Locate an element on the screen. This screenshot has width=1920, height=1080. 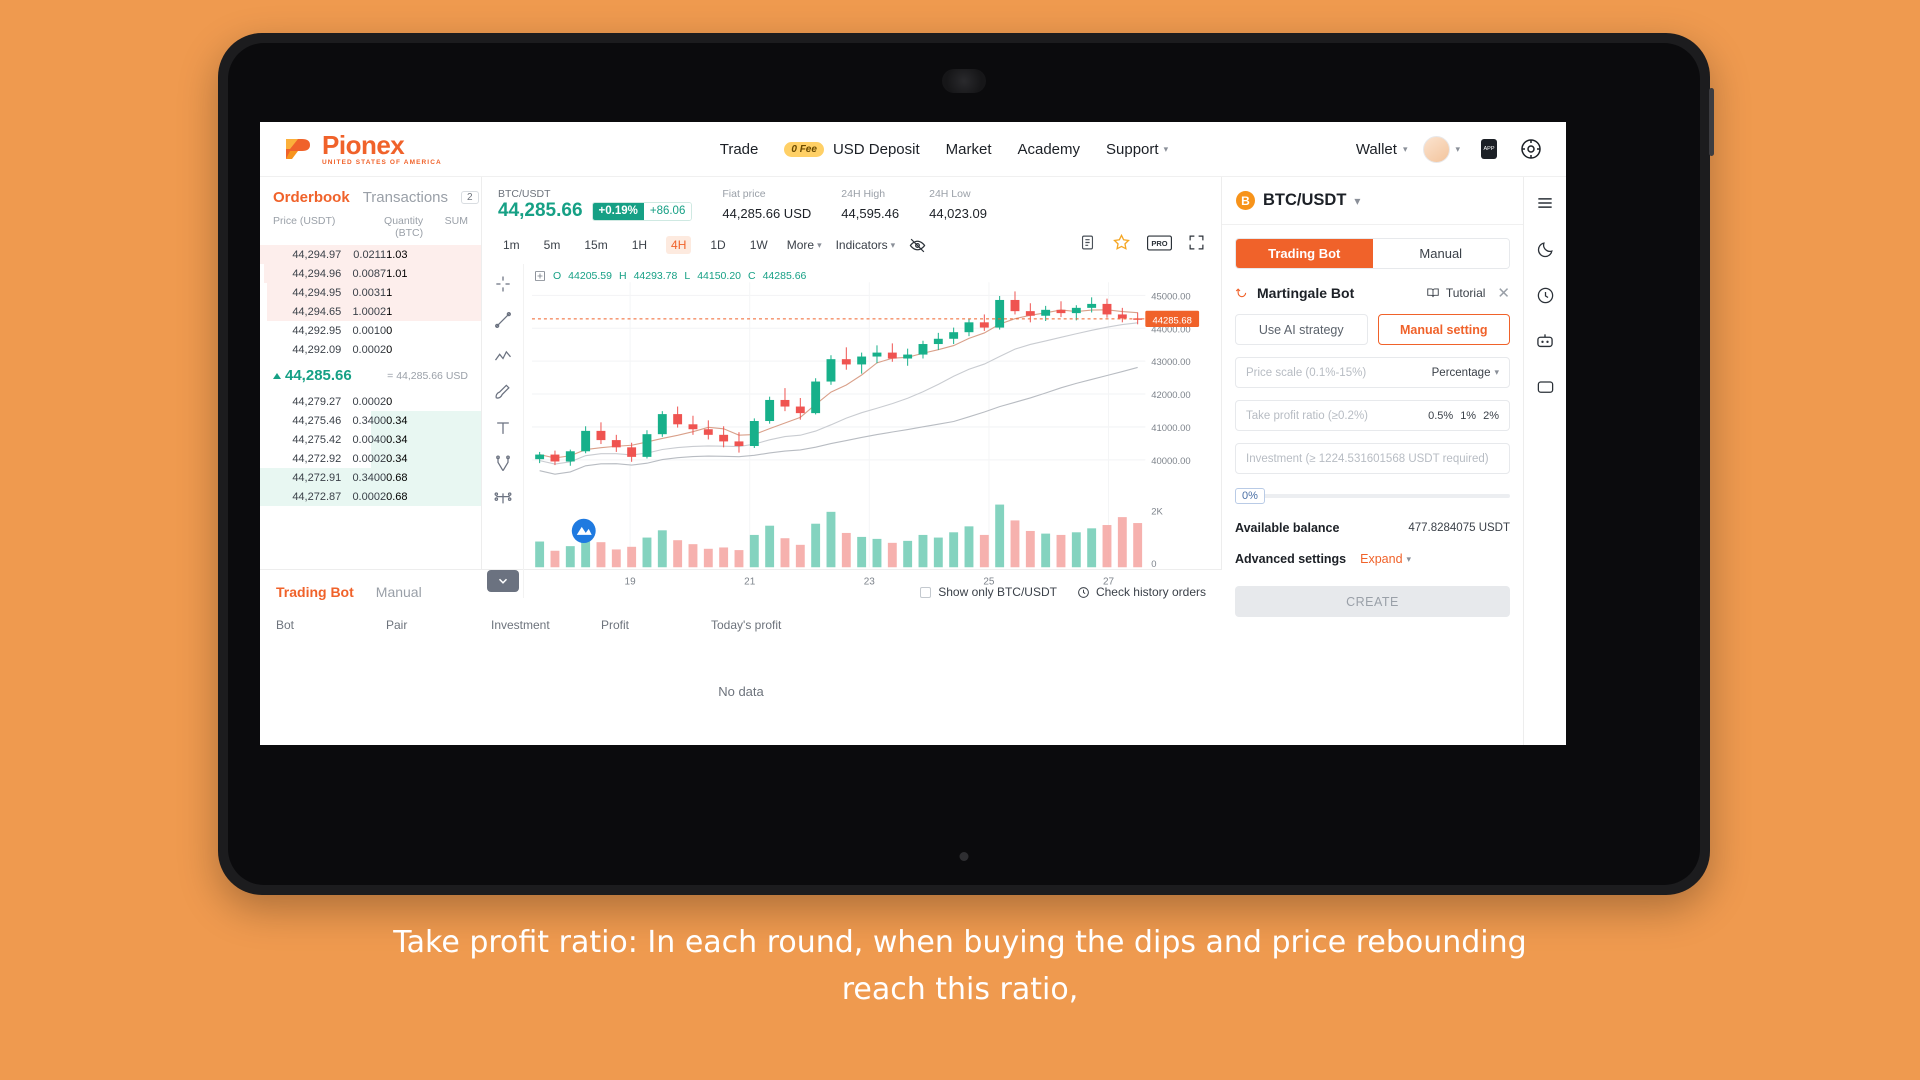
svg-text: APP is located at coordinates (1488, 149).